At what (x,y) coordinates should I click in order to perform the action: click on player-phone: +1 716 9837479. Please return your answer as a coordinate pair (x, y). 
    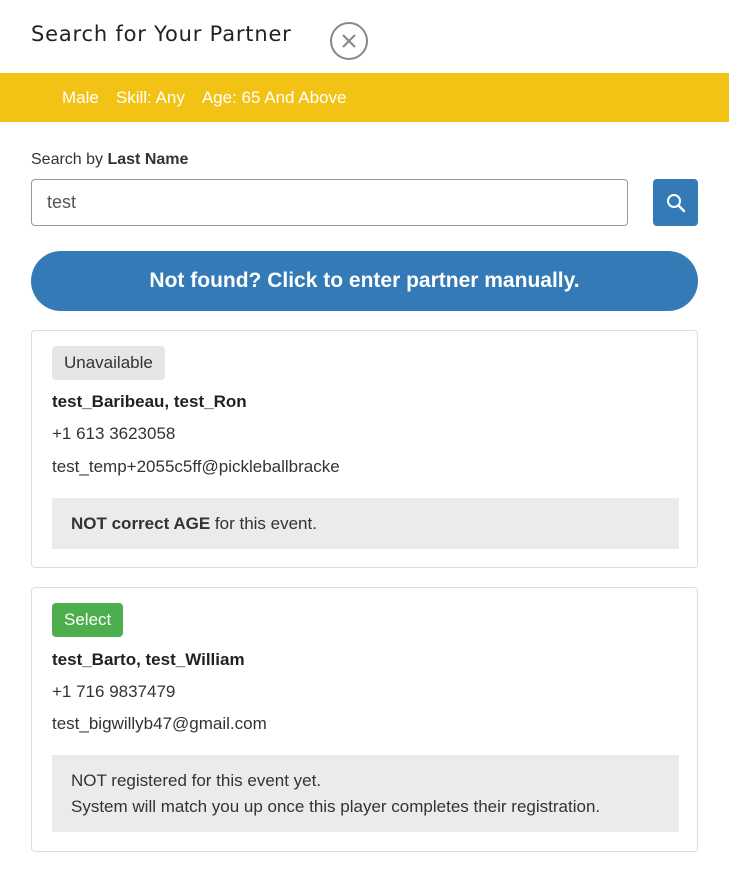
    Looking at the image, I should click on (114, 691).